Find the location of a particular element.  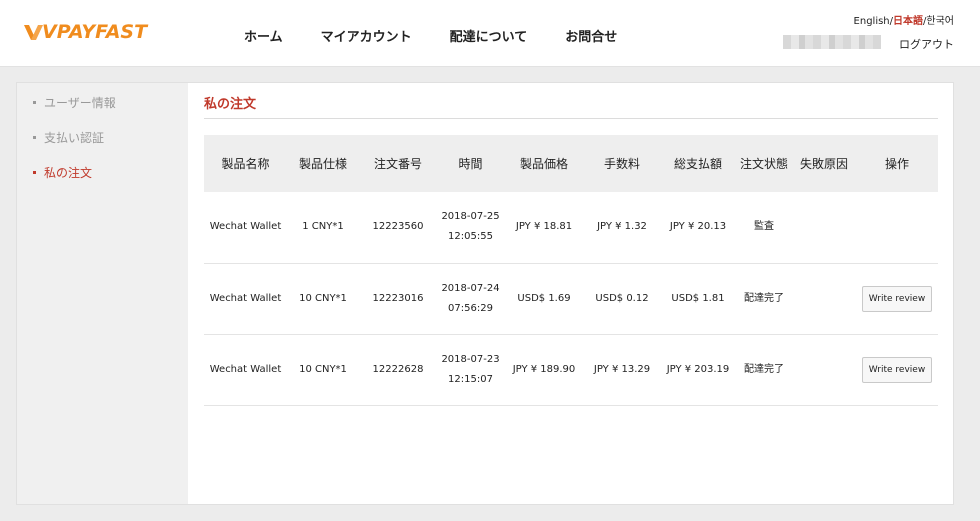

nav-delivery: 配達について is located at coordinates (489, 35).